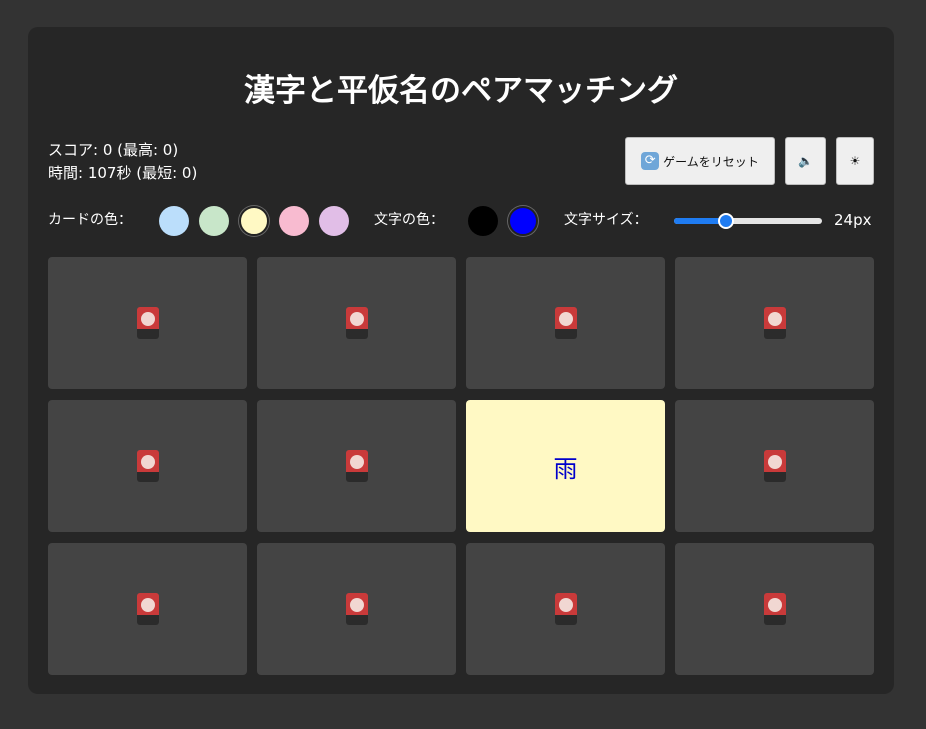  I want to click on slider-thumb, so click(725, 221).